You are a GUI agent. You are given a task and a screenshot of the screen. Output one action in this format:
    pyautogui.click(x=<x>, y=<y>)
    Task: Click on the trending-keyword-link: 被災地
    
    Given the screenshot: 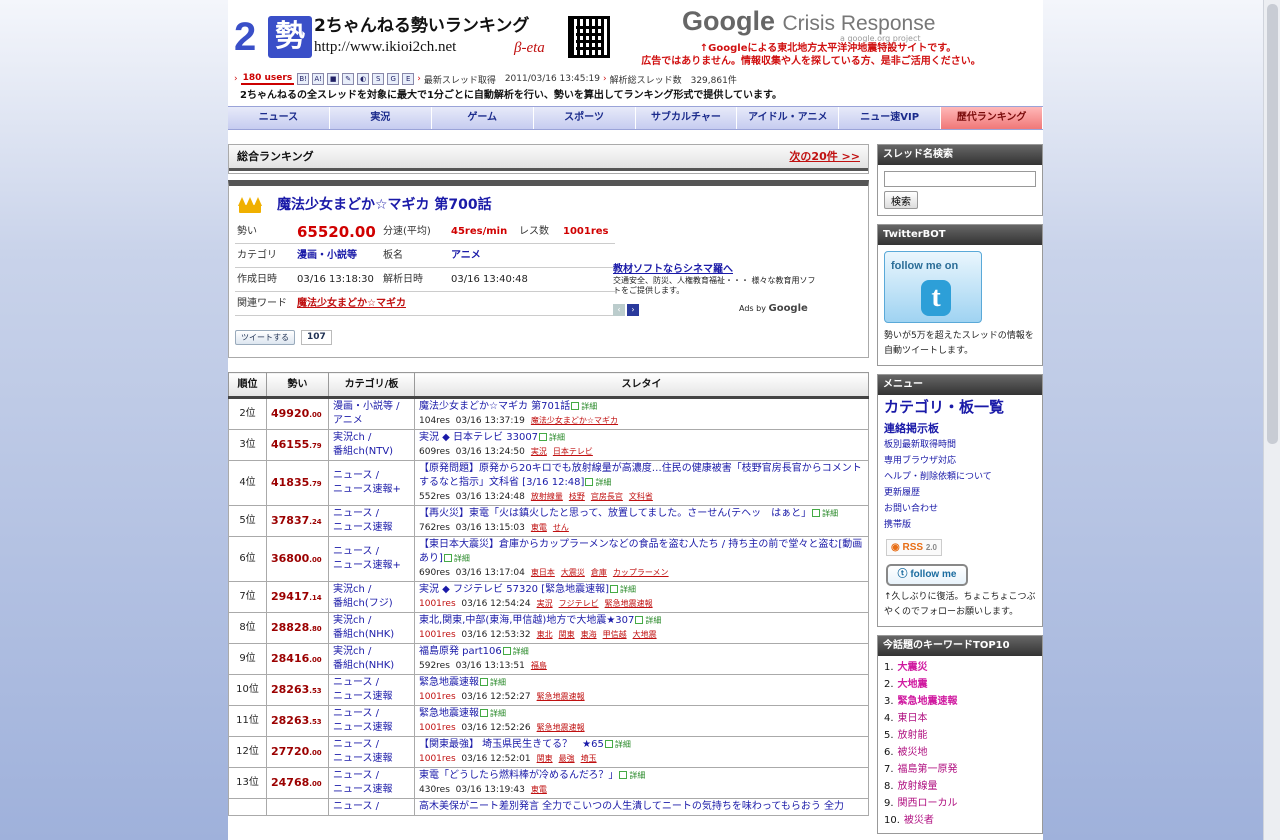 What is the action you would take?
    pyautogui.click(x=913, y=752)
    